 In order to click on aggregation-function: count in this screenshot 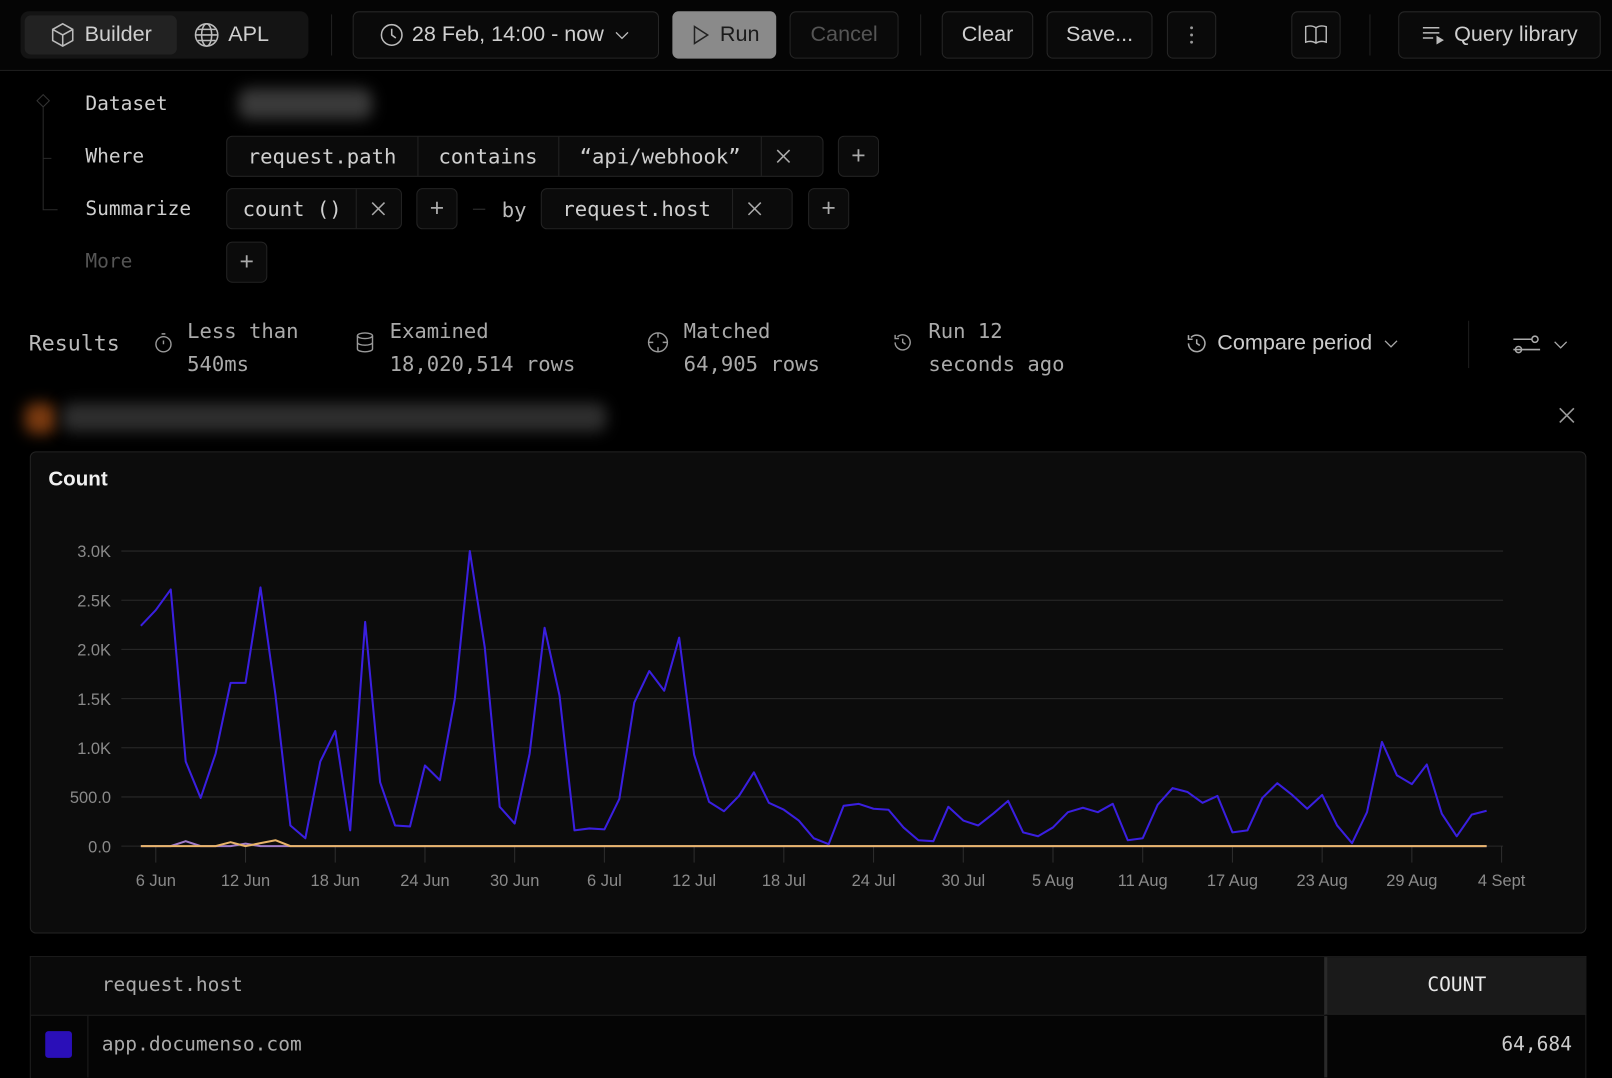, I will do `click(269, 208)`.